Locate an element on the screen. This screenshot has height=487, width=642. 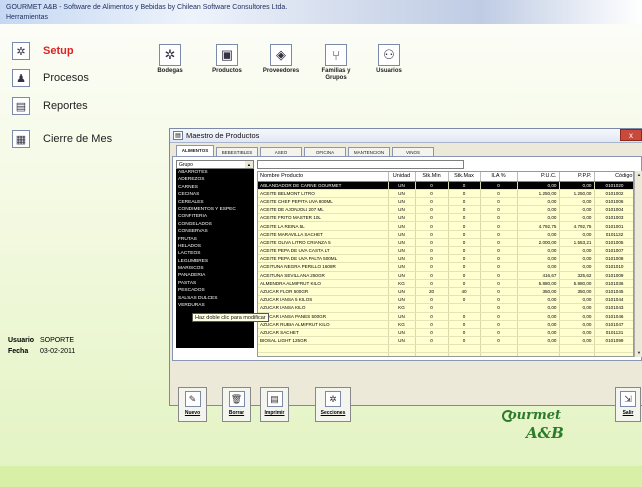
new-button: ✎ Nuevo is located at coordinates (192, 404).